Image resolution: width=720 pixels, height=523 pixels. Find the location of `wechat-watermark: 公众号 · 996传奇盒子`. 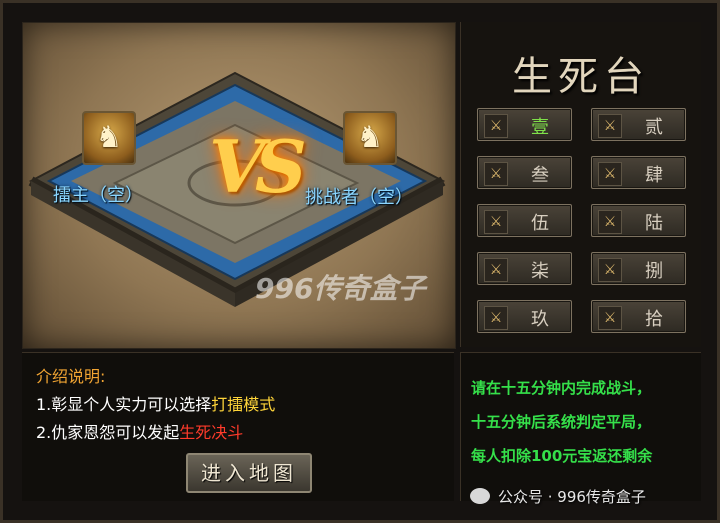

wechat-watermark: 公众号 · 996传奇盒子 is located at coordinates (558, 496).